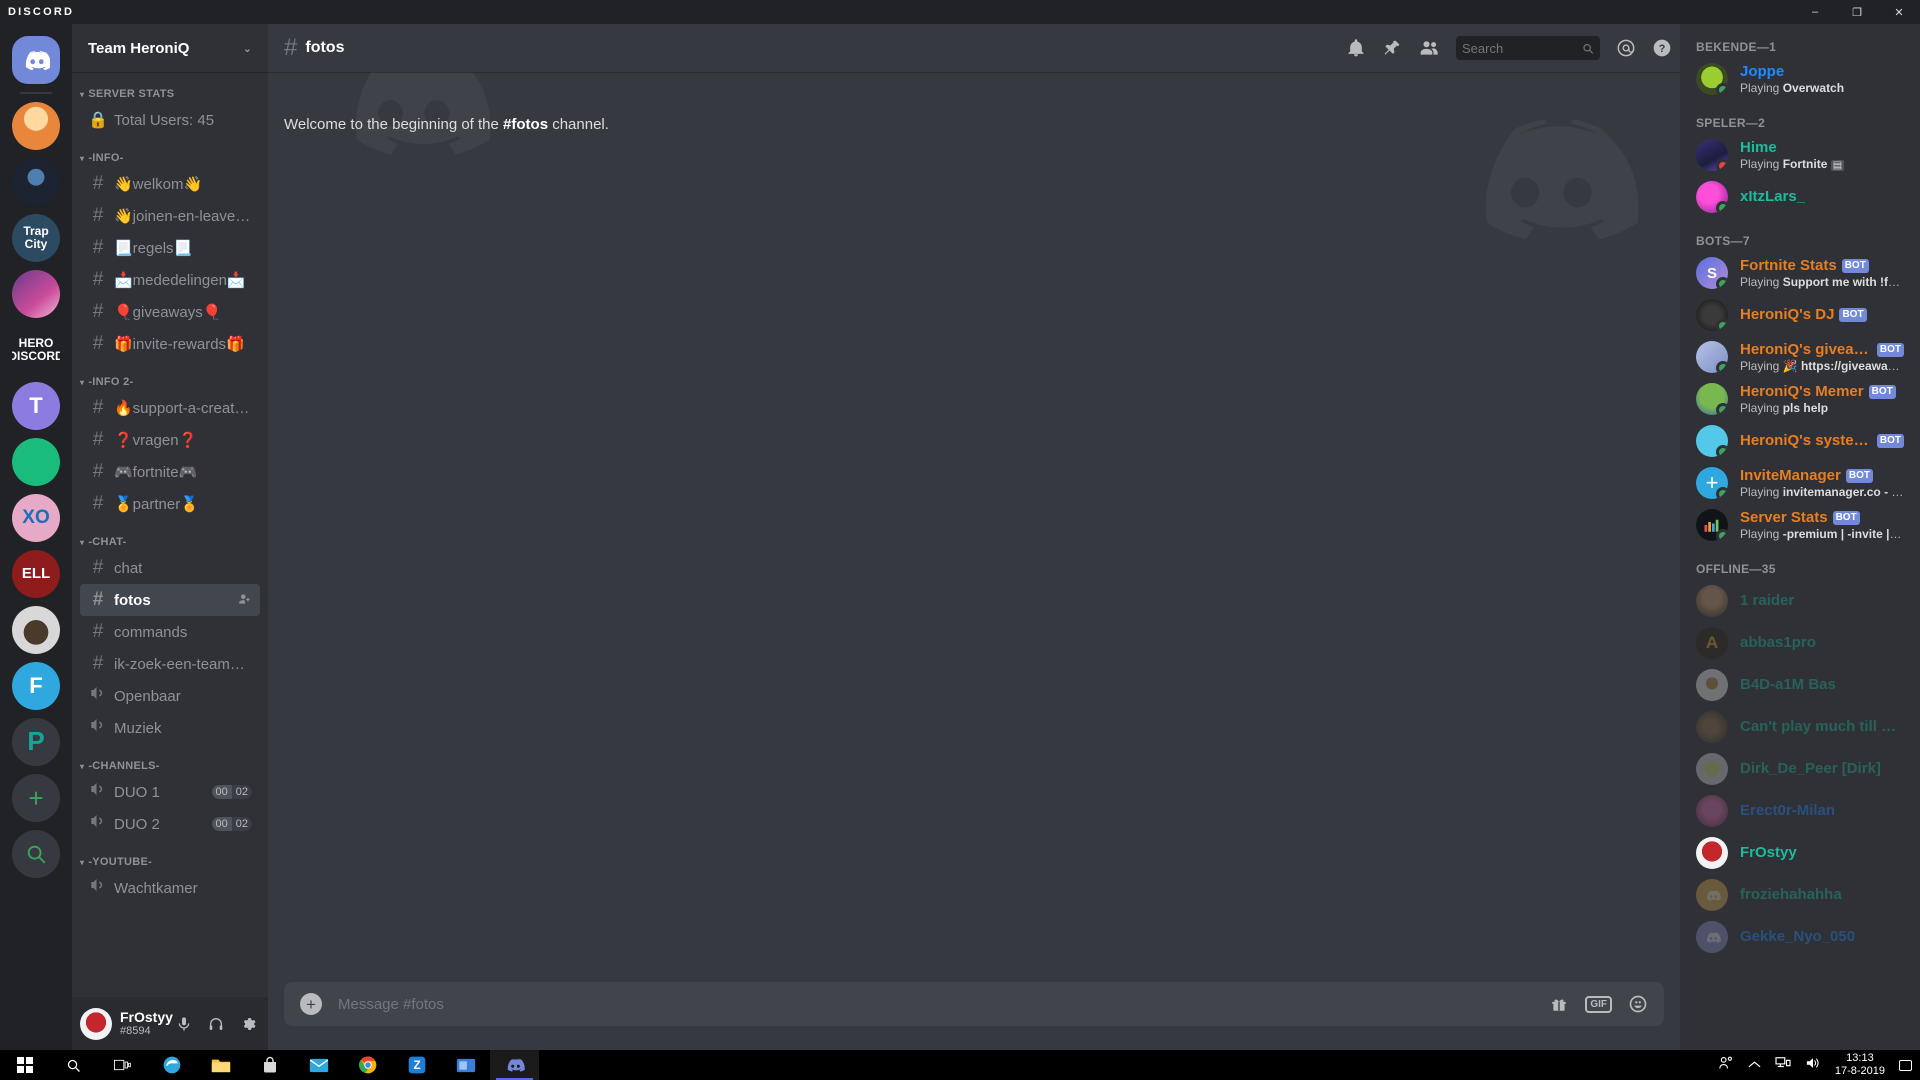 Image resolution: width=1920 pixels, height=1080 pixels. Describe the element at coordinates (1800, 937) in the screenshot. I see `member-gekke-nyo-050: Gekke_Nyo_050` at that location.